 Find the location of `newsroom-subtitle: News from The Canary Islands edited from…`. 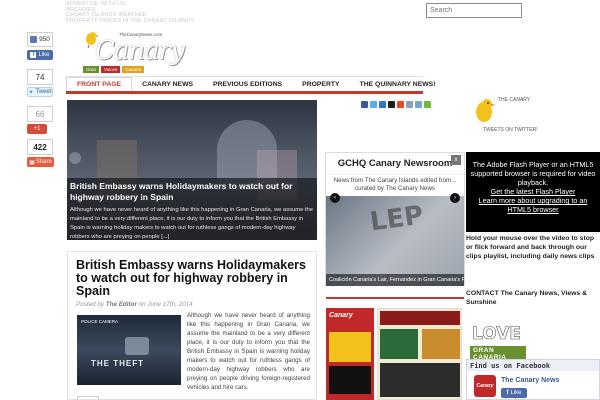

newsroom-subtitle: News from The Canary Islands edited from… is located at coordinates (395, 184).